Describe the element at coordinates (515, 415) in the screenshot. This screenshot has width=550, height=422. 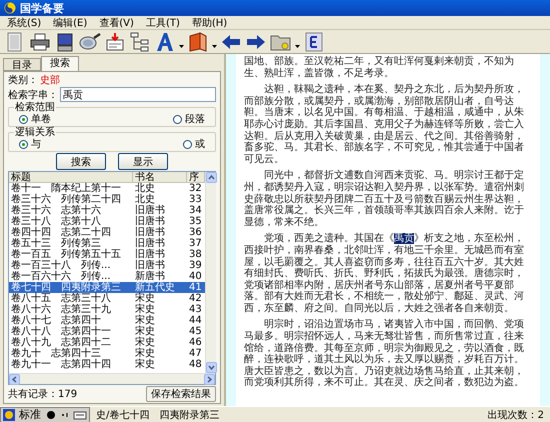
I see `hit-count: 出现次数：2` at that location.